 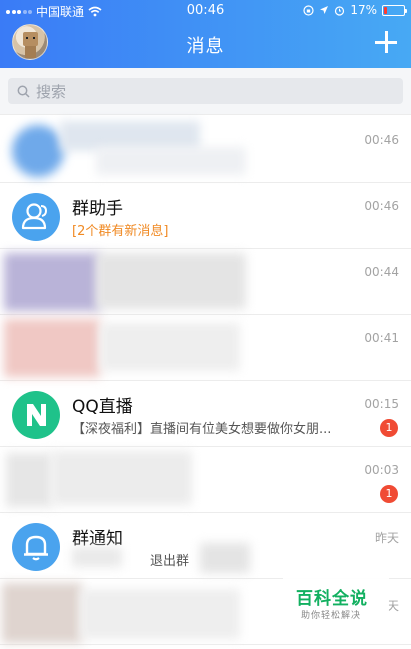 I want to click on location-icon, so click(x=324, y=10).